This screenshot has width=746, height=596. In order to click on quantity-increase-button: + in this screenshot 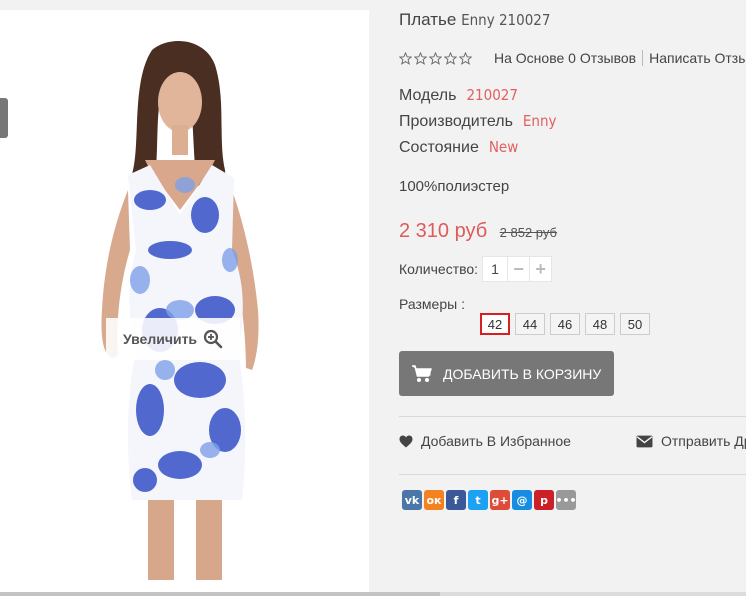, I will do `click(541, 269)`.